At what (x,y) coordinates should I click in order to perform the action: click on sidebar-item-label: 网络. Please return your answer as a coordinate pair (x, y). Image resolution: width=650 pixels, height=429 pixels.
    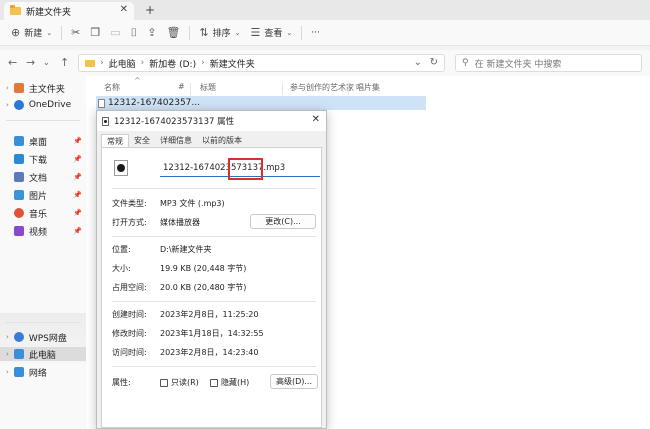
    Looking at the image, I should click on (37, 373).